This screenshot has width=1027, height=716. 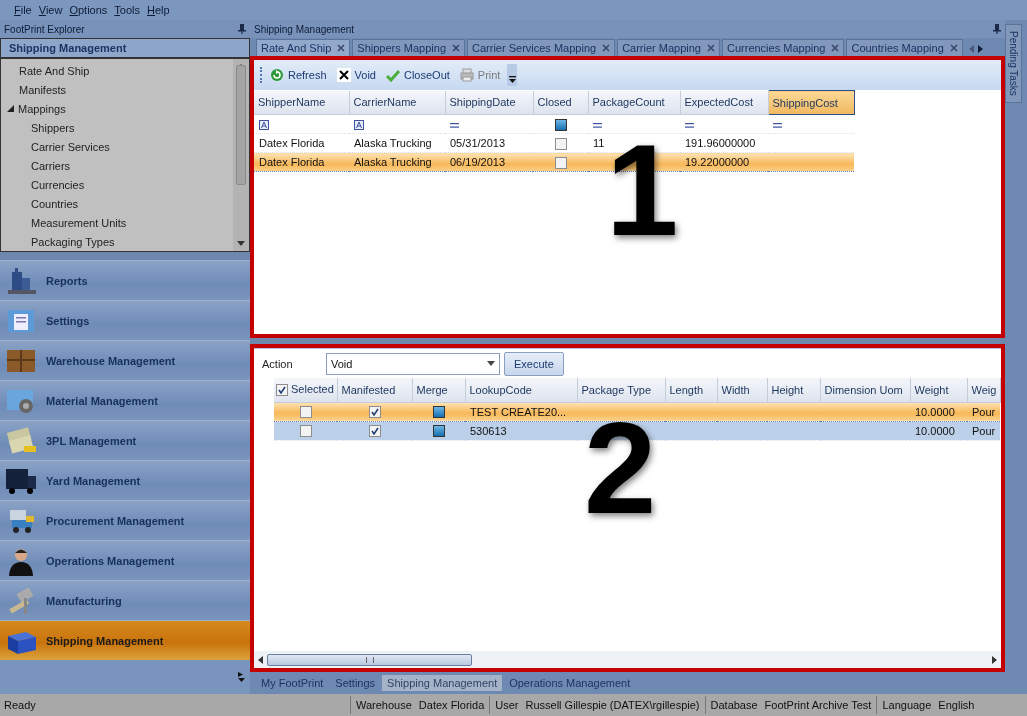 What do you see at coordinates (50, 10) in the screenshot?
I see `menu-item: View` at bounding box center [50, 10].